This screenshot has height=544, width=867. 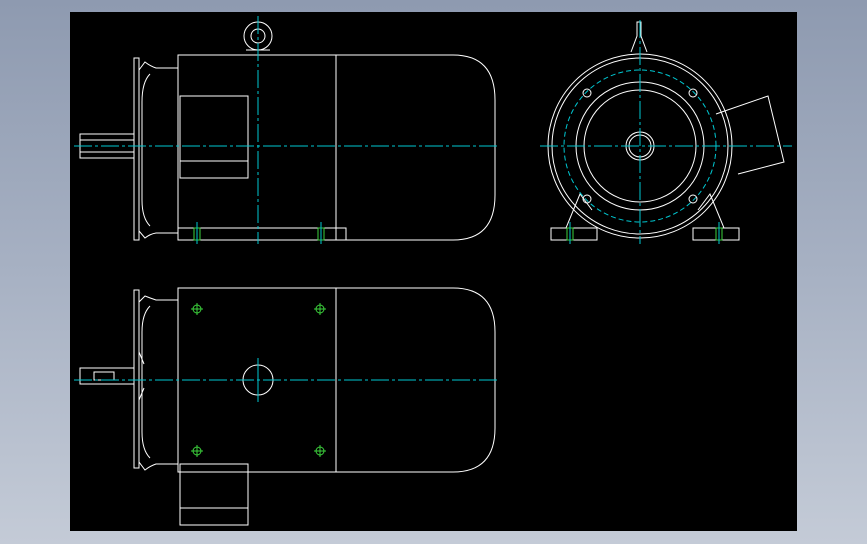 I want to click on shaft, so click(x=107, y=376).